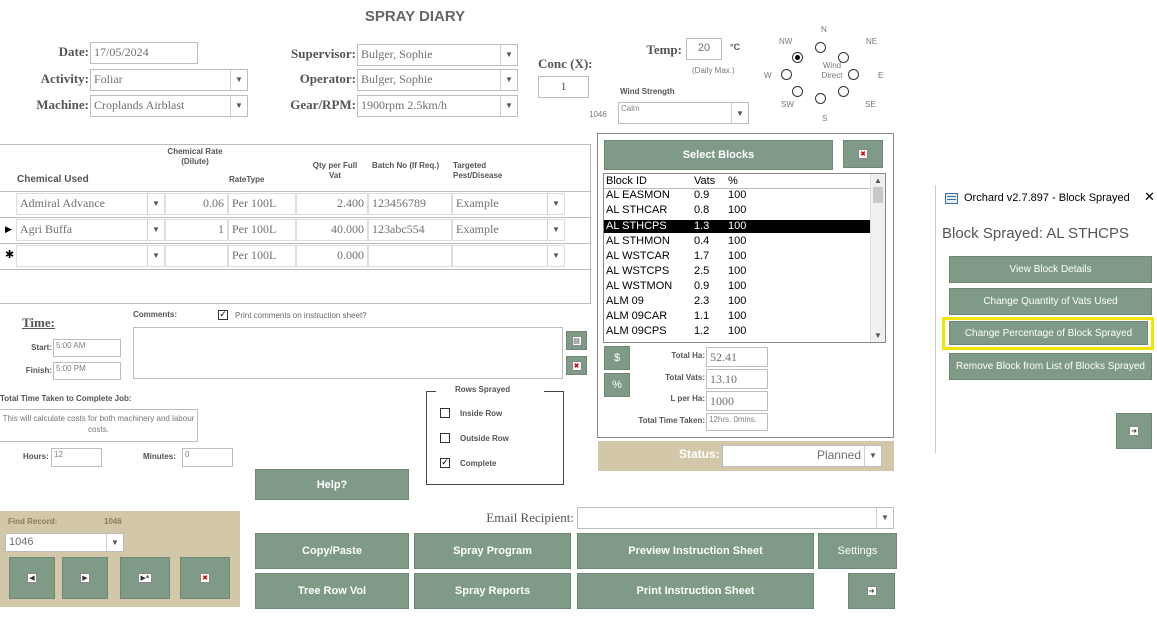 The height and width of the screenshot is (619, 1157). Describe the element at coordinates (144, 53) in the screenshot. I see `date-field: 17/05/2024` at that location.